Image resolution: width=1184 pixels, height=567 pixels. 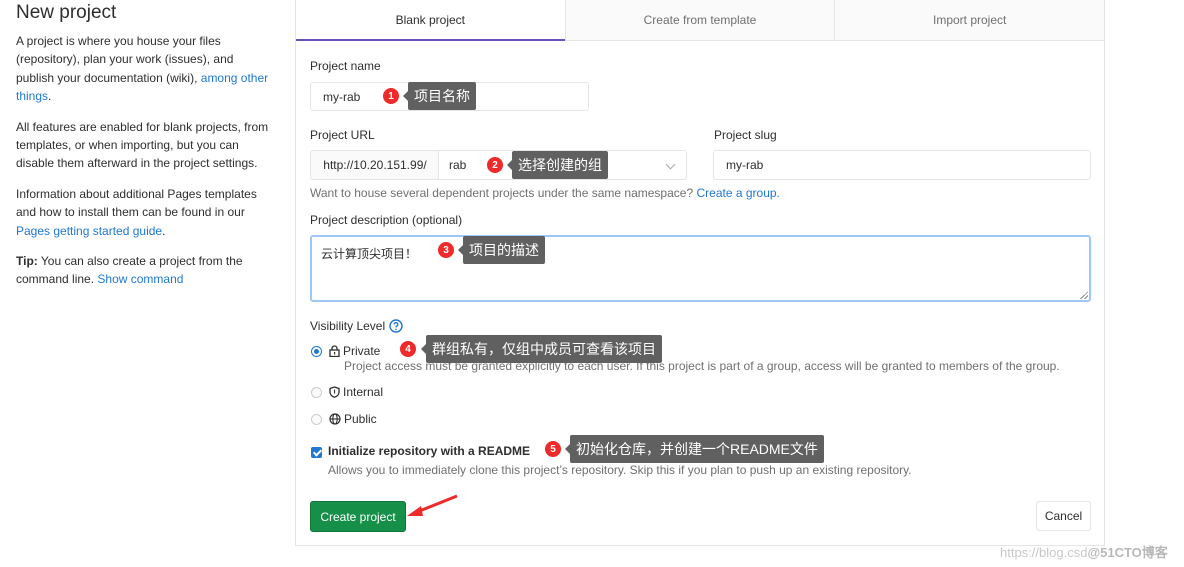 I want to click on watermark: https://blog.csd@51CTO博客, so click(x=1084, y=551).